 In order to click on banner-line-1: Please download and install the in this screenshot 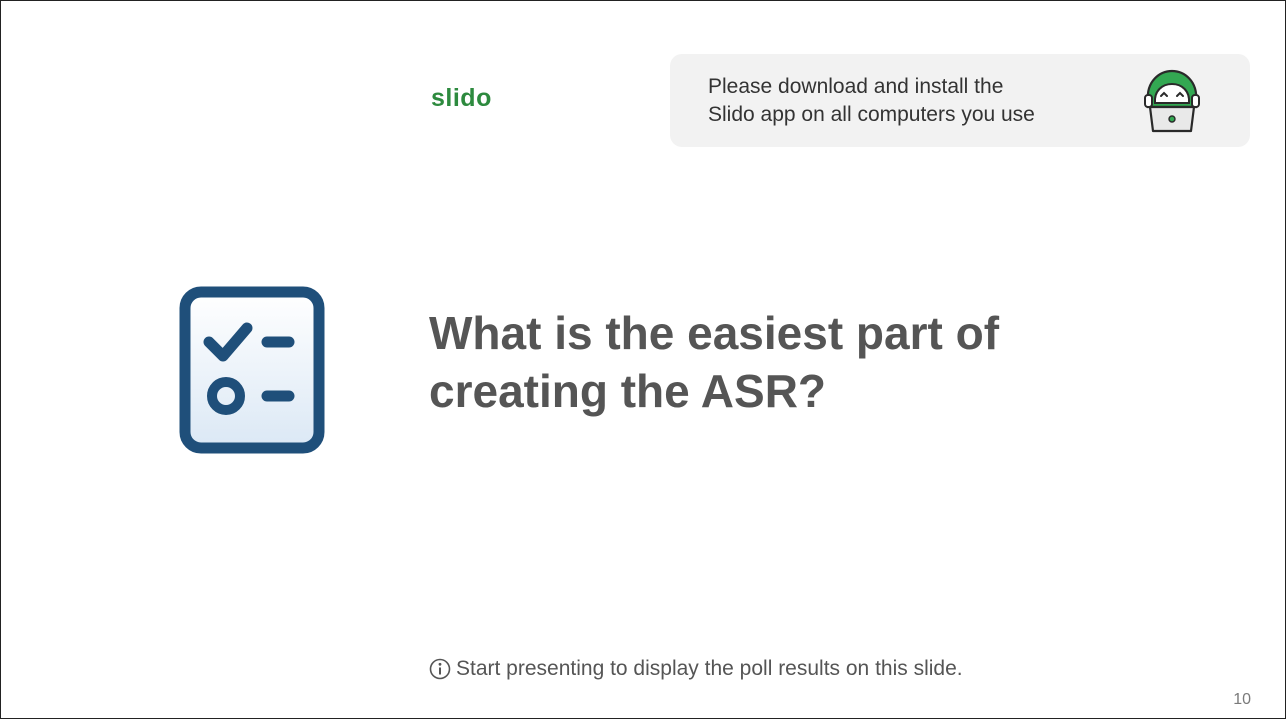, I will do `click(856, 86)`.